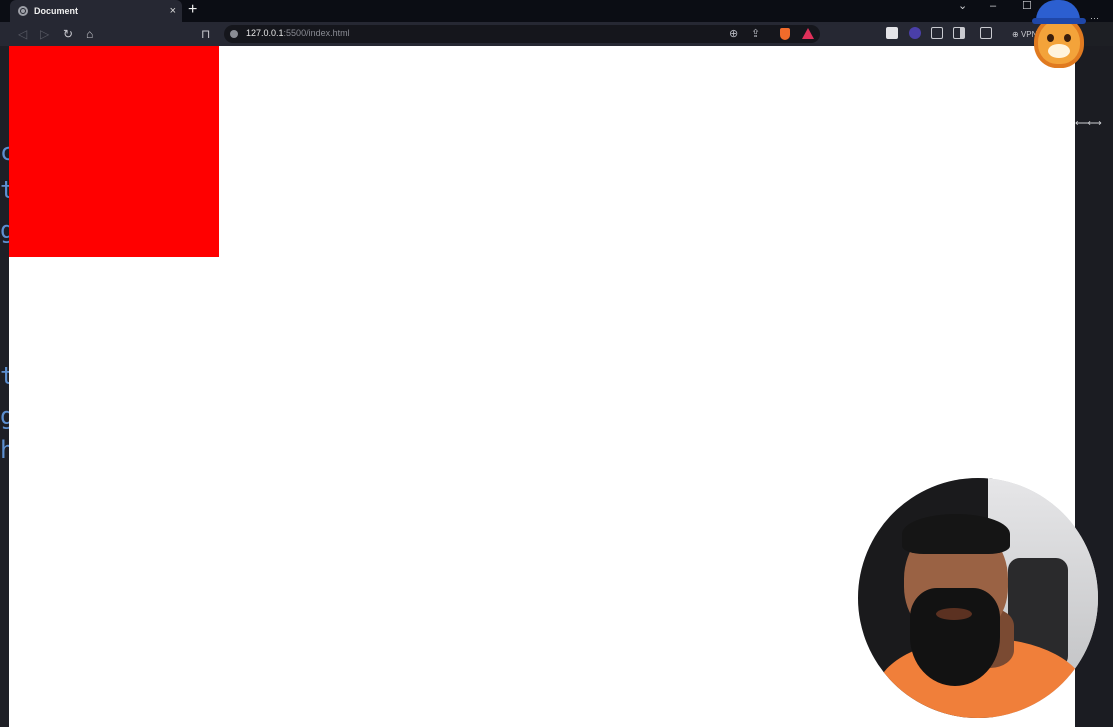 This screenshot has height=727, width=1113. I want to click on reload-button: ↻, so click(68, 34).